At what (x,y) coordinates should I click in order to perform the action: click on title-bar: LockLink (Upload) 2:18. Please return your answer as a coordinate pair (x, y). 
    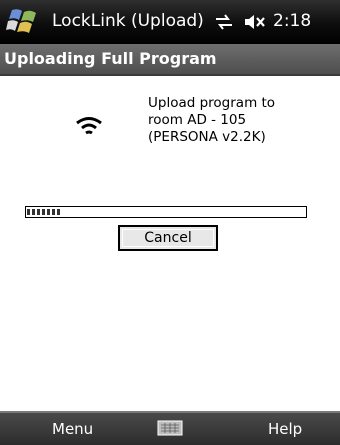
    Looking at the image, I should click on (170, 22).